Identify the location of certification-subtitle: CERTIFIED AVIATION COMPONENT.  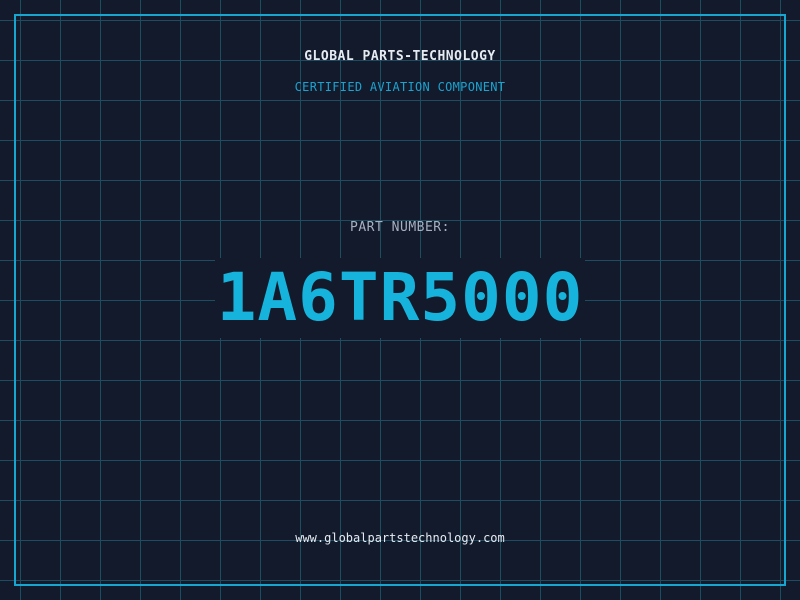
(400, 87).